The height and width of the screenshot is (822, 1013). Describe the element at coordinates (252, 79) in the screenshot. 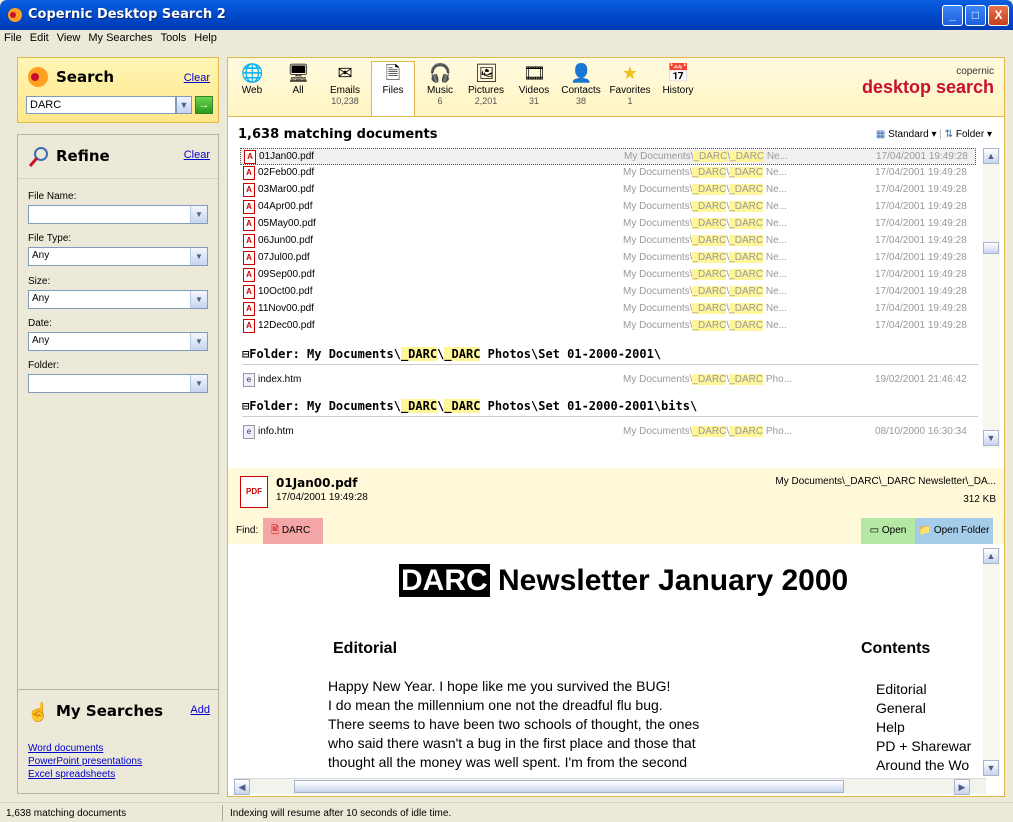

I see `tab-web: 🌐 Web` at that location.